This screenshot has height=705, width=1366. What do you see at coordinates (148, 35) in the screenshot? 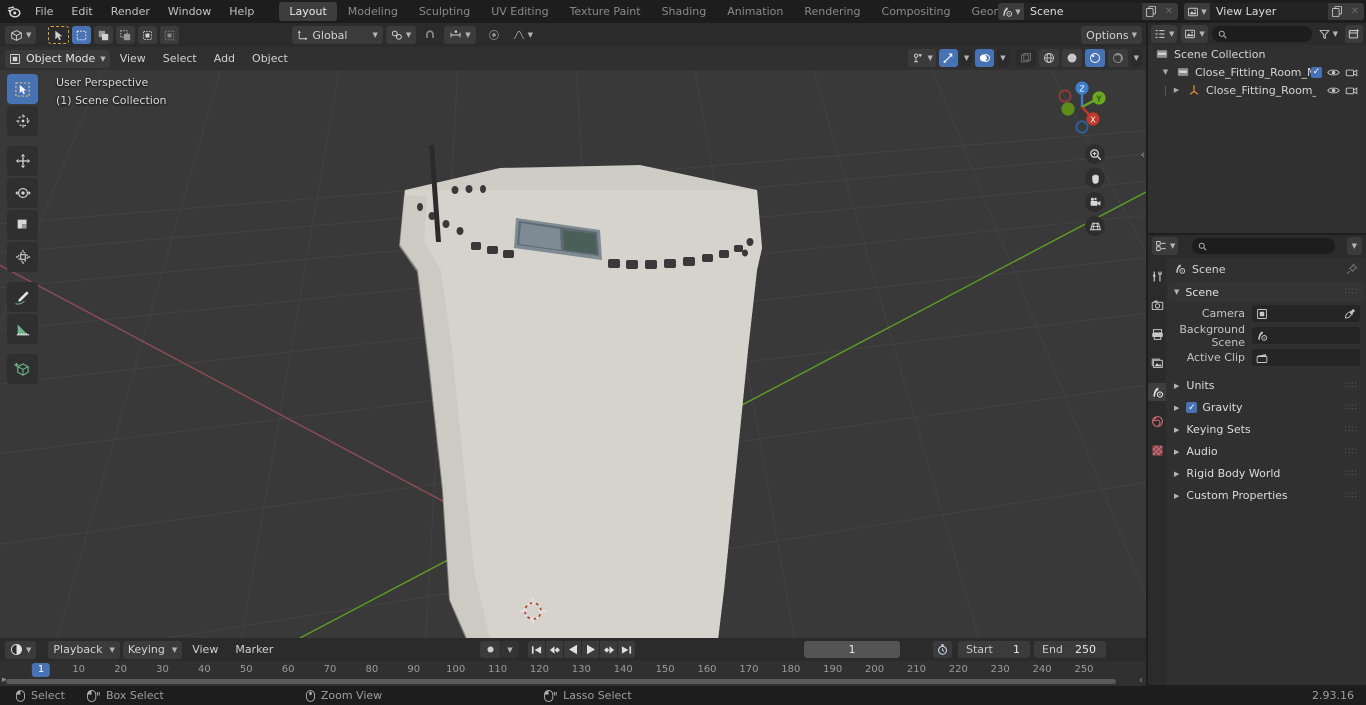
I see `select-invert-button` at bounding box center [148, 35].